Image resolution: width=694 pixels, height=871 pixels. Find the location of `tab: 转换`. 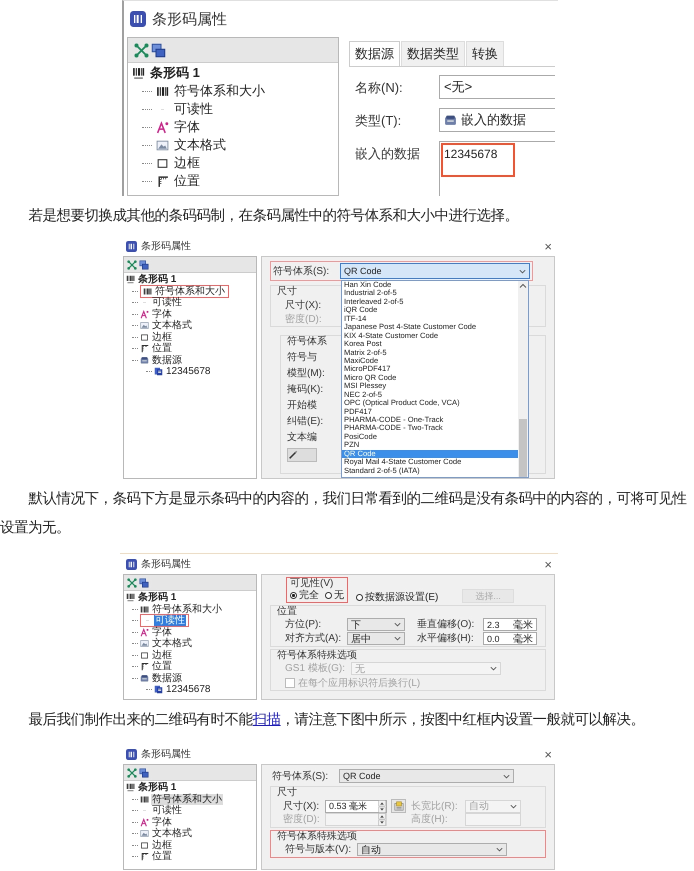

tab: 转换 is located at coordinates (485, 53).